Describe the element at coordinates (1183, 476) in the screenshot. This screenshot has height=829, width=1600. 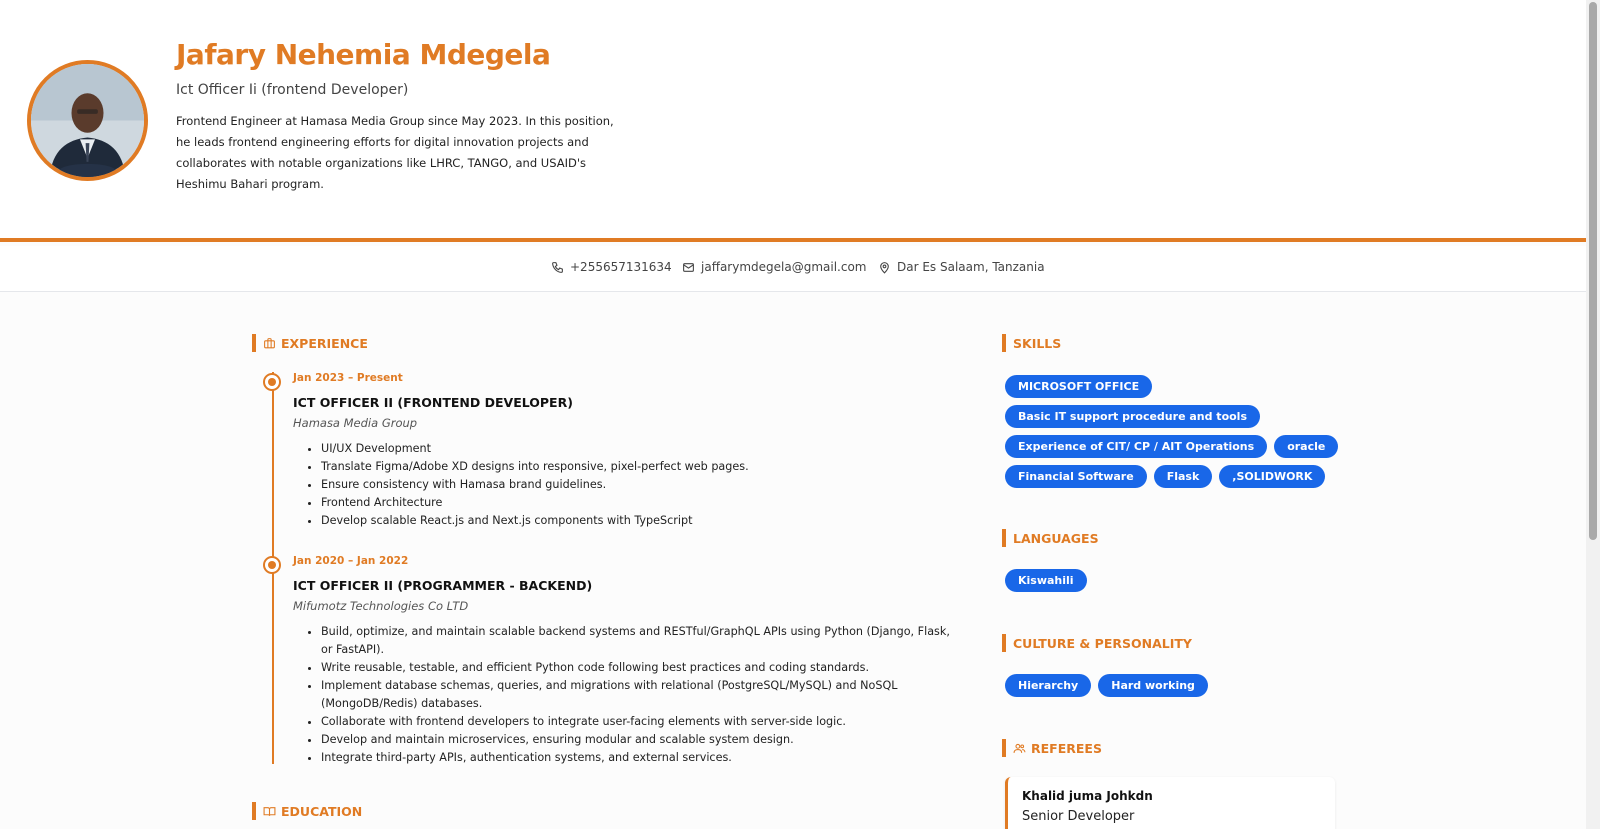
I see `skill-chip: Flask` at that location.